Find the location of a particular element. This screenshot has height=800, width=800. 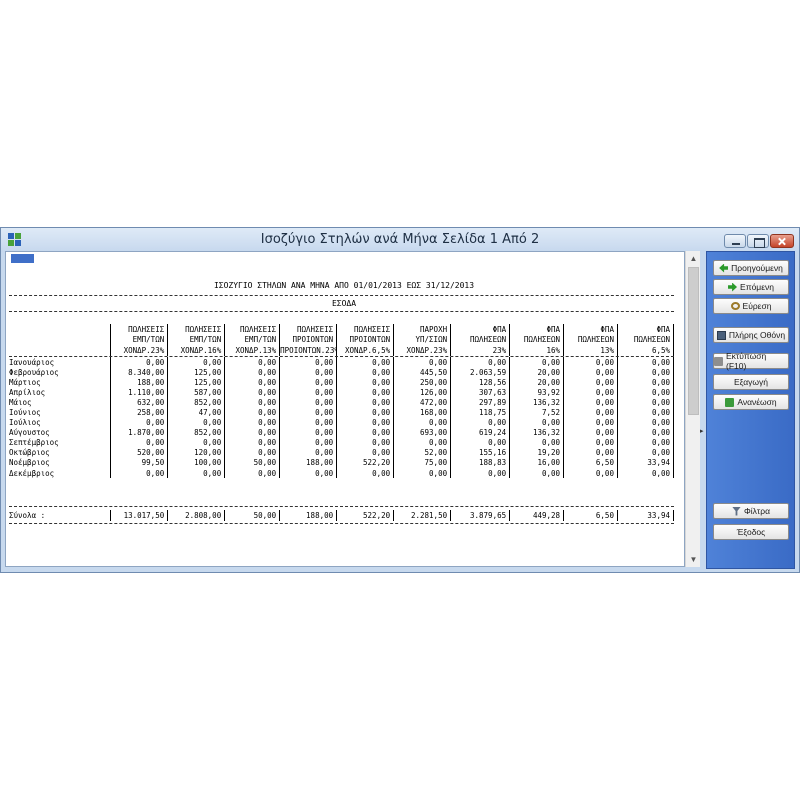

table-cell: 2.063,59 is located at coordinates (480, 372).